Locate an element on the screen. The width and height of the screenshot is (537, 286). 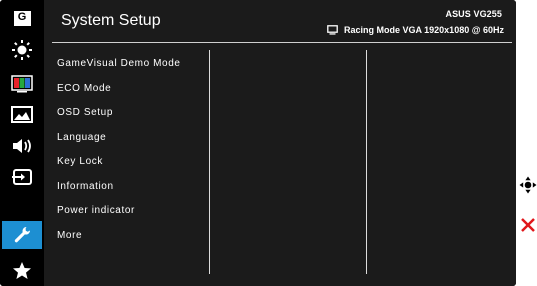
sidebar-item-sound is located at coordinates (22, 146).